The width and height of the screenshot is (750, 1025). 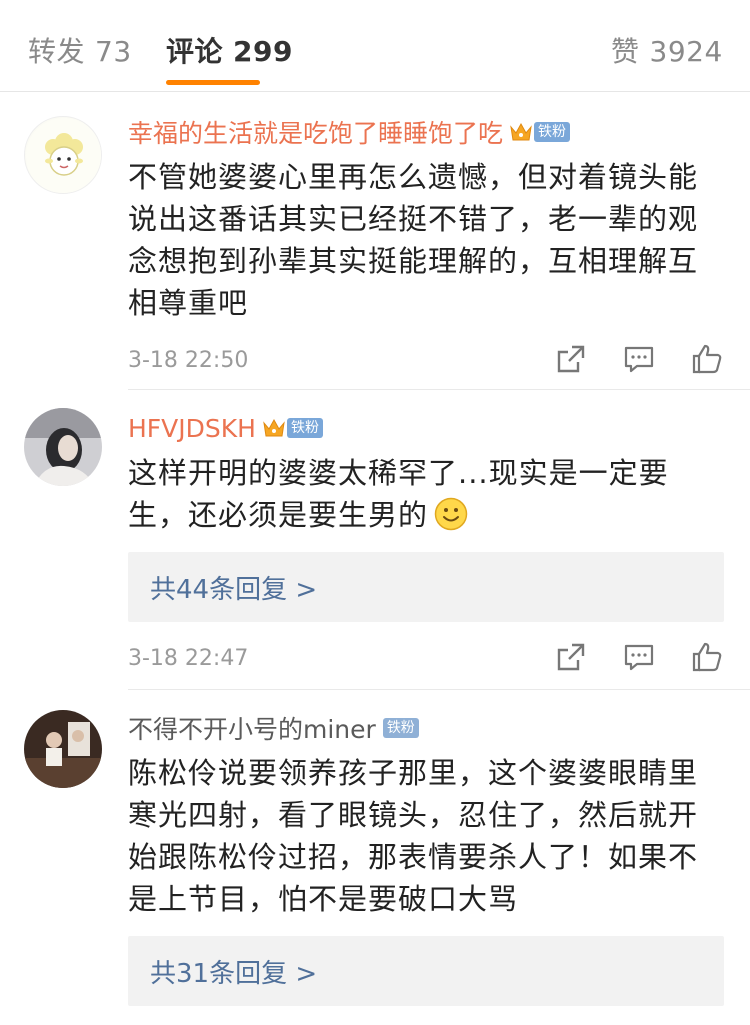 What do you see at coordinates (451, 514) in the screenshot?
I see `smile-emoji-icon` at bounding box center [451, 514].